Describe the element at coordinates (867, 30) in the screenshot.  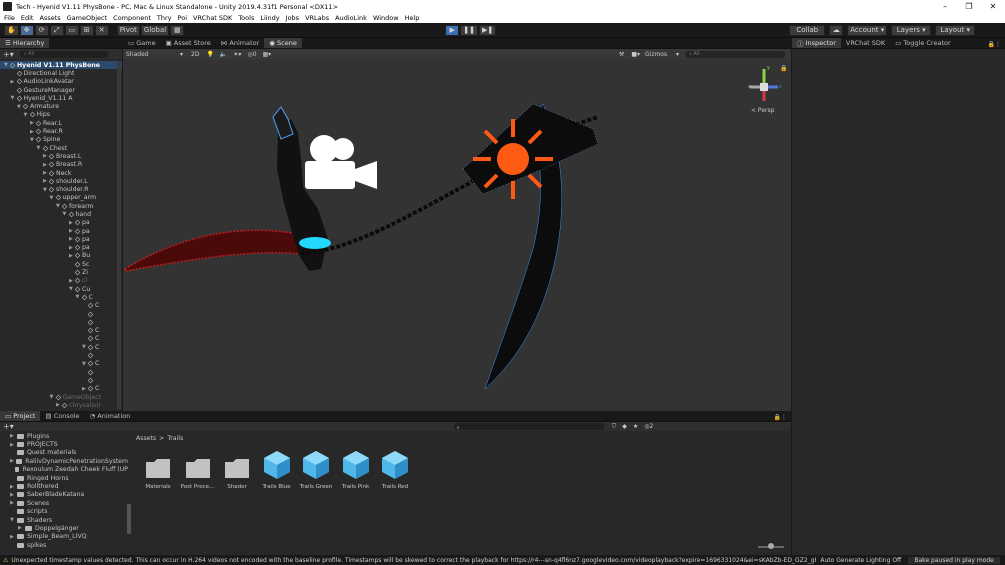
I see `account-dropdown: Account ▾` at that location.